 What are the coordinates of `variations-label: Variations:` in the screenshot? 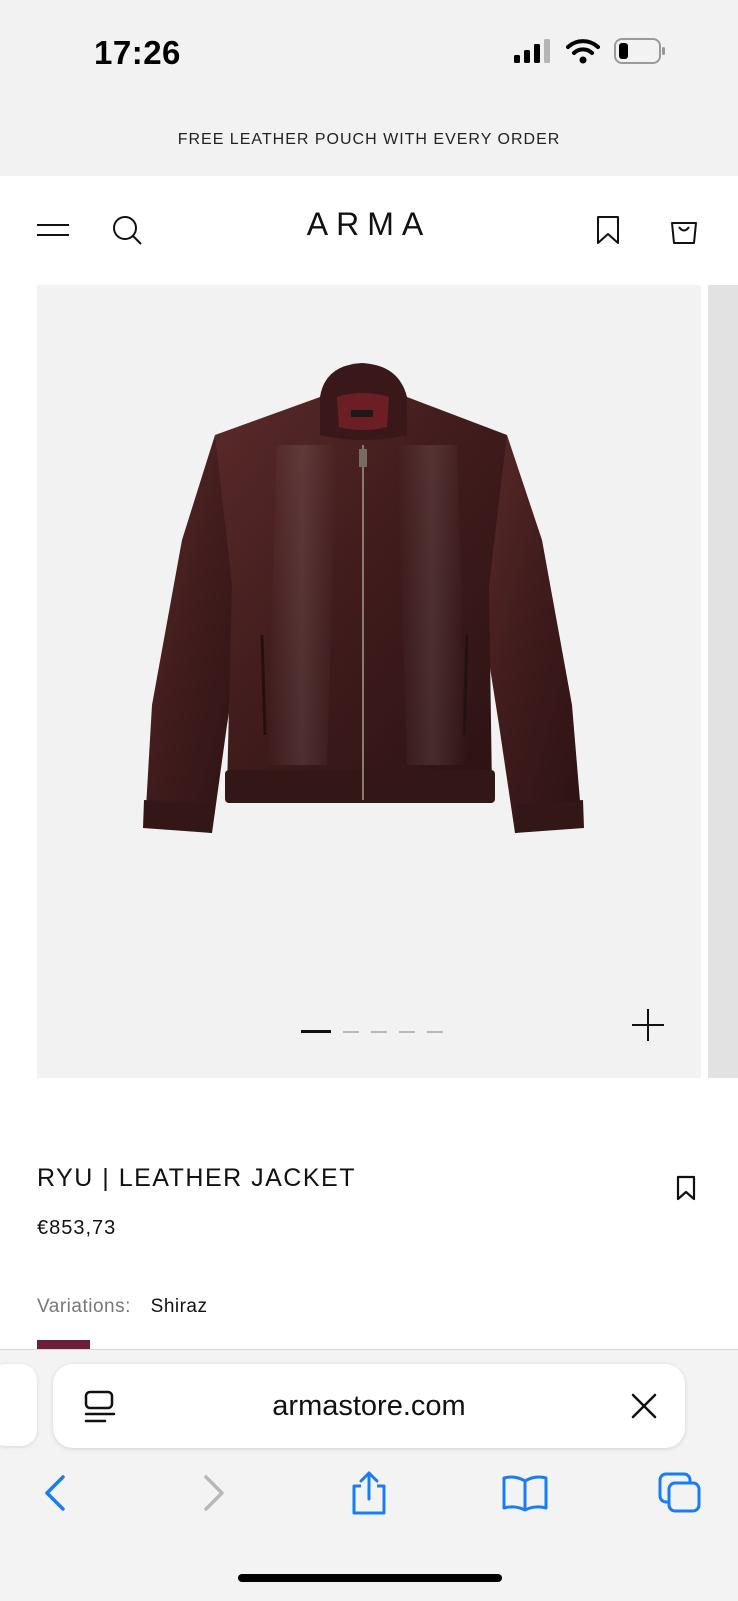 It's located at (84, 1306).